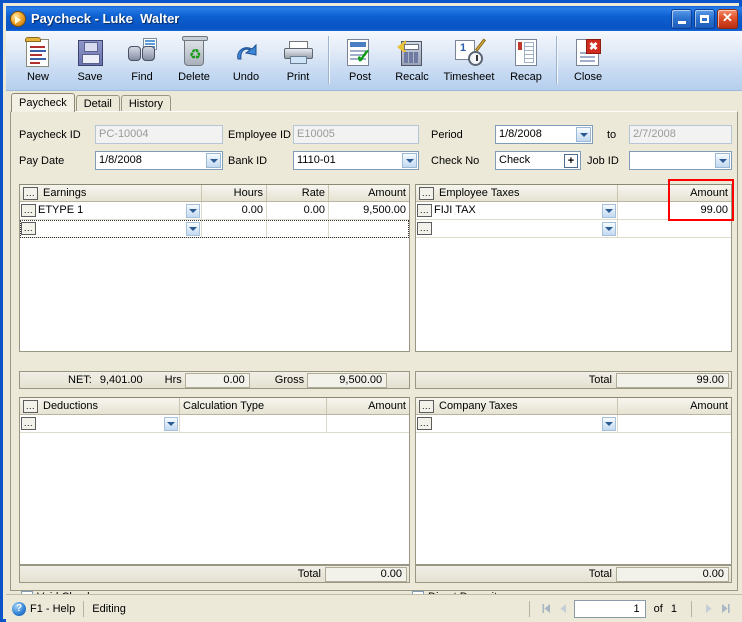 The image size is (742, 622). Describe the element at coordinates (121, 380) in the screenshot. I see `net-value: 9,401.00` at that location.